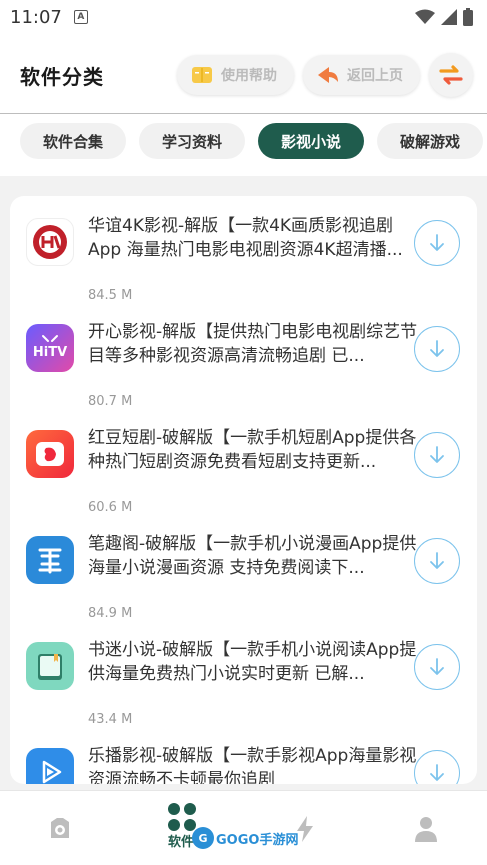 Image resolution: width=487 pixels, height=865 pixels. I want to click on list-item: 乐播影视-破解版【一款手影视App海量影视资源流畅不卡顿最你追剧, so click(243, 755).